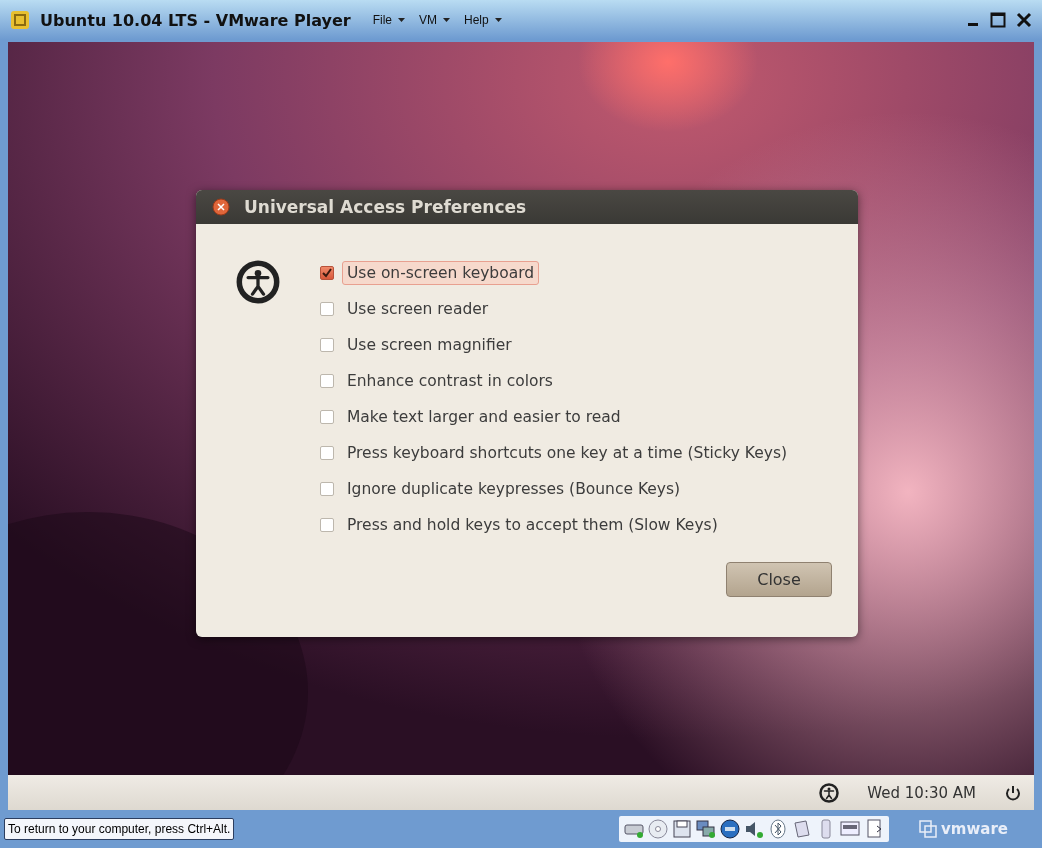 The image size is (1042, 848). What do you see at coordinates (20, 20) in the screenshot?
I see `app-icon` at bounding box center [20, 20].